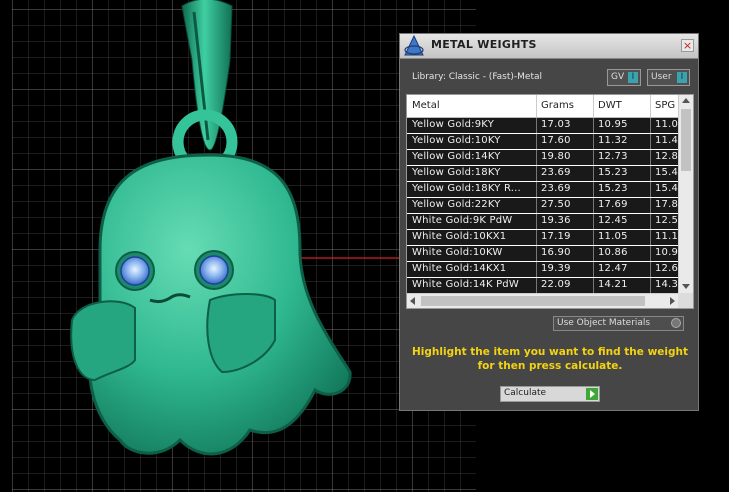 The width and height of the screenshot is (729, 492). I want to click on user-toggle: User I, so click(668, 77).